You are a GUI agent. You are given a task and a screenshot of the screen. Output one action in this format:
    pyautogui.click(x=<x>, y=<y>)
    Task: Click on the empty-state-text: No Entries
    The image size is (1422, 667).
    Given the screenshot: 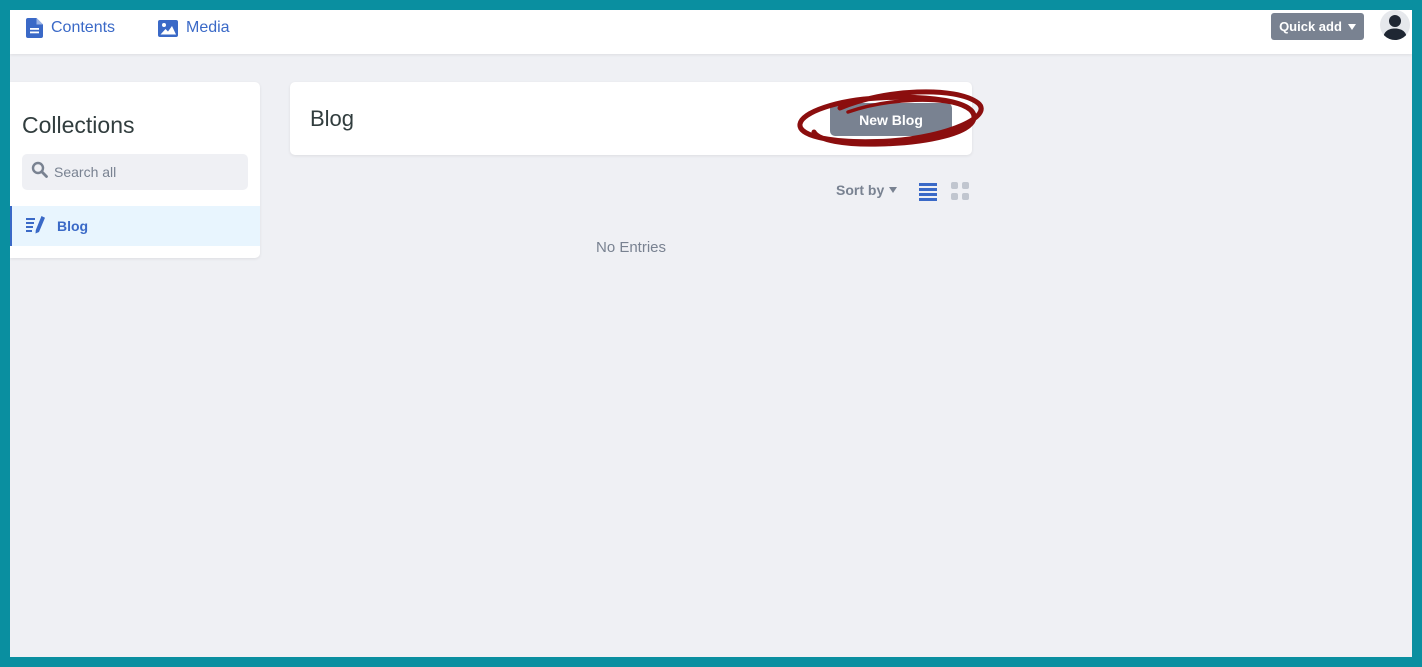 What is the action you would take?
    pyautogui.click(x=631, y=247)
    